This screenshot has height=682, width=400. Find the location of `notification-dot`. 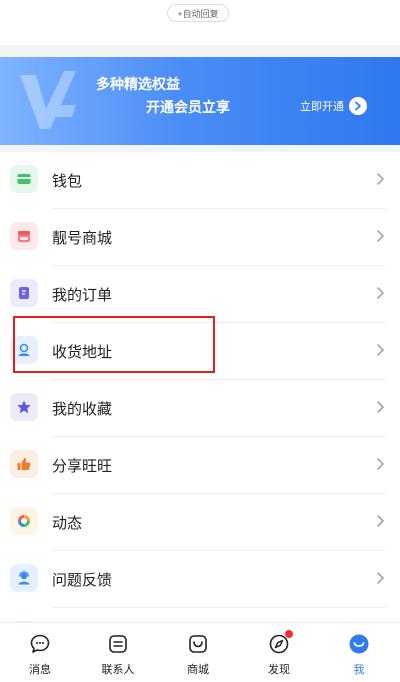

notification-dot is located at coordinates (289, 634).